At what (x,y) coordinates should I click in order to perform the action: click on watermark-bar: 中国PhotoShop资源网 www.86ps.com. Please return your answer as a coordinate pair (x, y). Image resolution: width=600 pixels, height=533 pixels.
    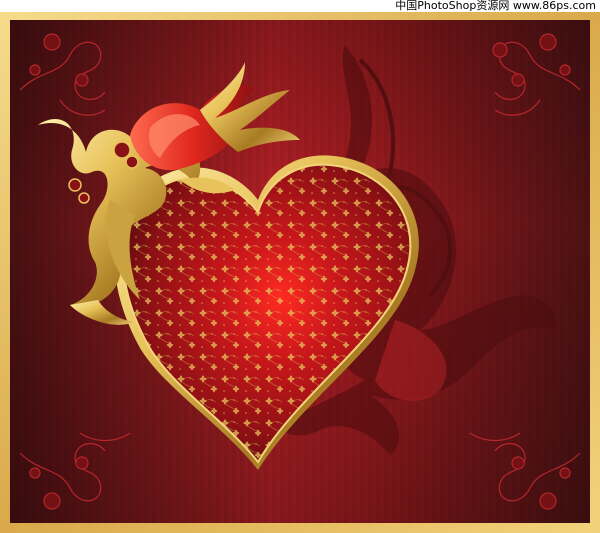
    Looking at the image, I should click on (300, 6).